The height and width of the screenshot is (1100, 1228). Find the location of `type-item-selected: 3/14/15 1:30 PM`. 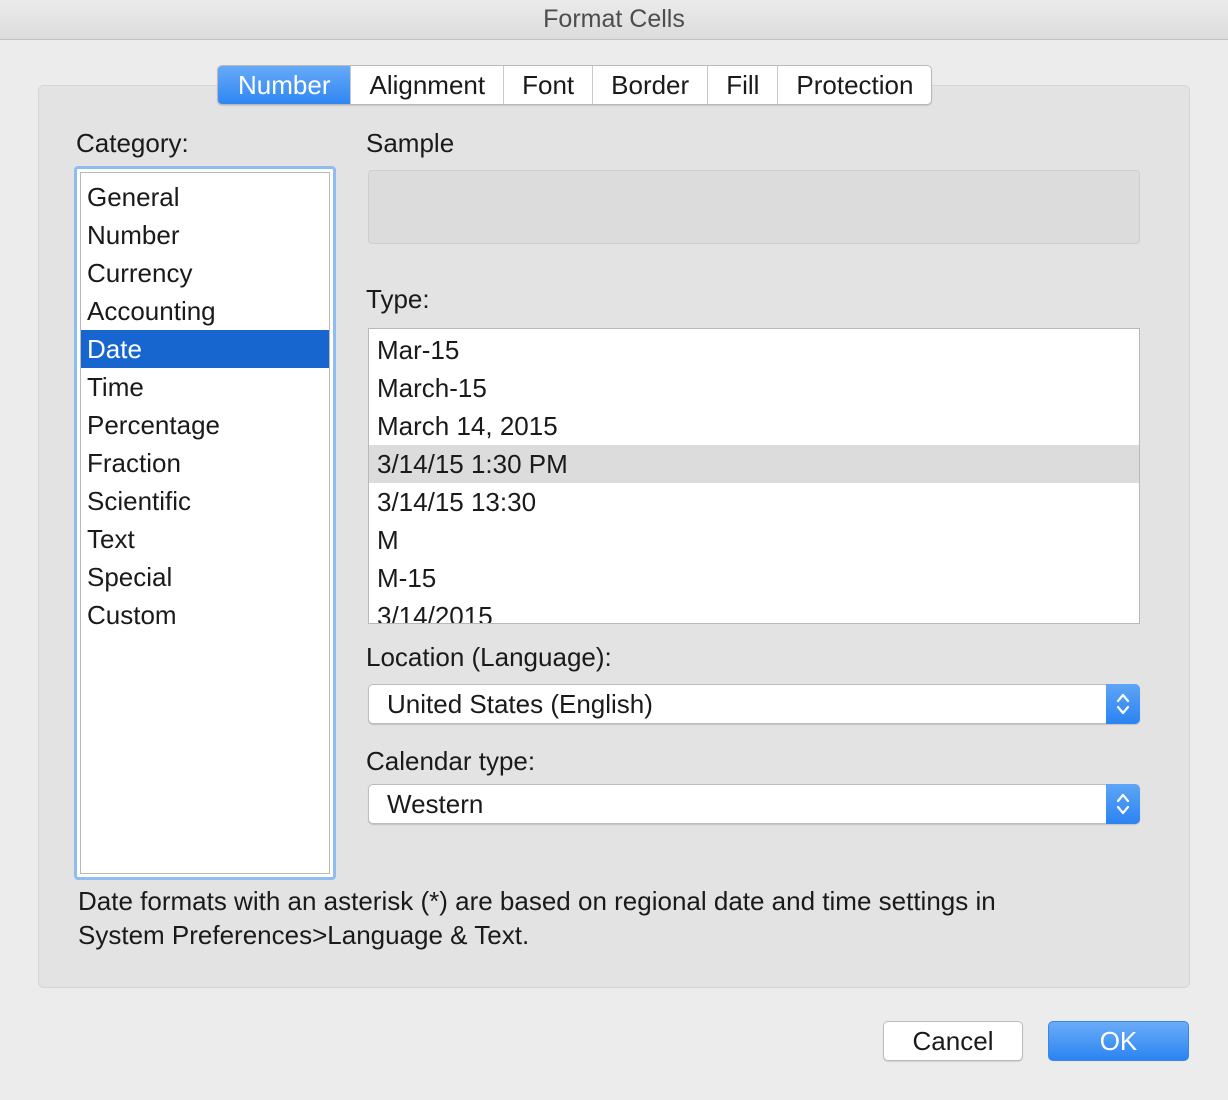

type-item-selected: 3/14/15 1:30 PM is located at coordinates (754, 464).